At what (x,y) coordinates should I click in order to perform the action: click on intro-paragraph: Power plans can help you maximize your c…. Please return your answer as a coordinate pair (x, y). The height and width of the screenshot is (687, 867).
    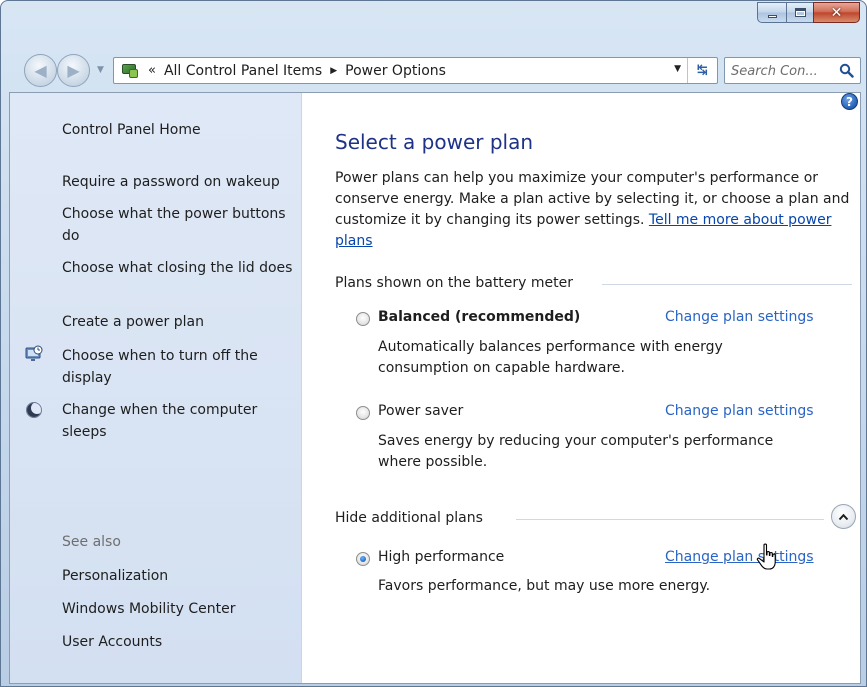
    Looking at the image, I should click on (595, 210).